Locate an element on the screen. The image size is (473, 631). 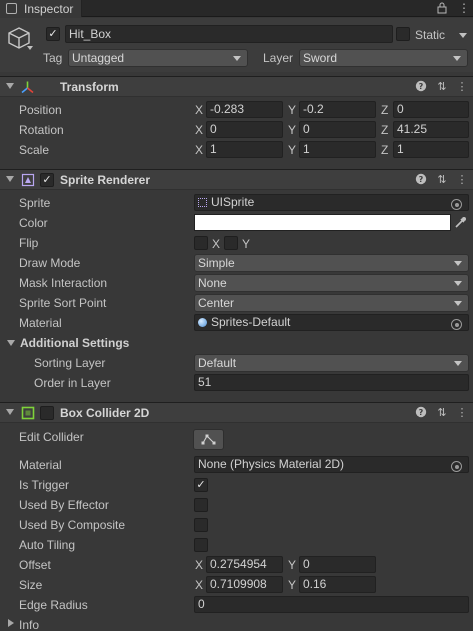
additional-settings-foldout-icon is located at coordinates (11, 343).